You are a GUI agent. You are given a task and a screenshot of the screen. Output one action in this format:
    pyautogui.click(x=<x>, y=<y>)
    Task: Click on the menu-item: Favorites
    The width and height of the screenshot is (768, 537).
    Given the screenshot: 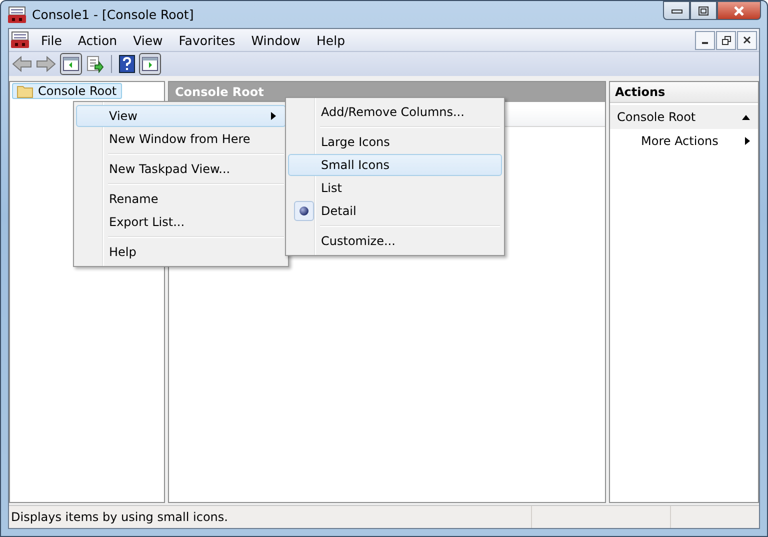 What is the action you would take?
    pyautogui.click(x=207, y=40)
    